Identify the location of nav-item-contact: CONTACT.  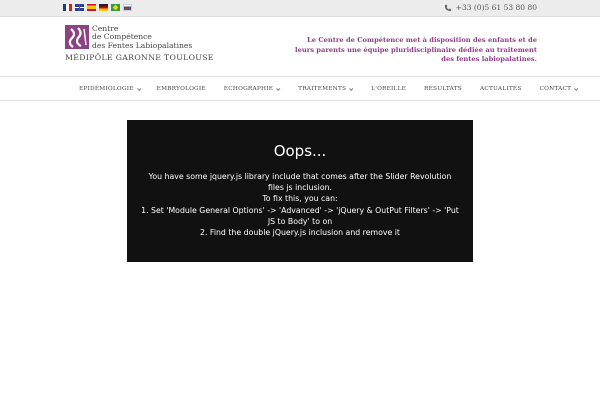
(559, 89).